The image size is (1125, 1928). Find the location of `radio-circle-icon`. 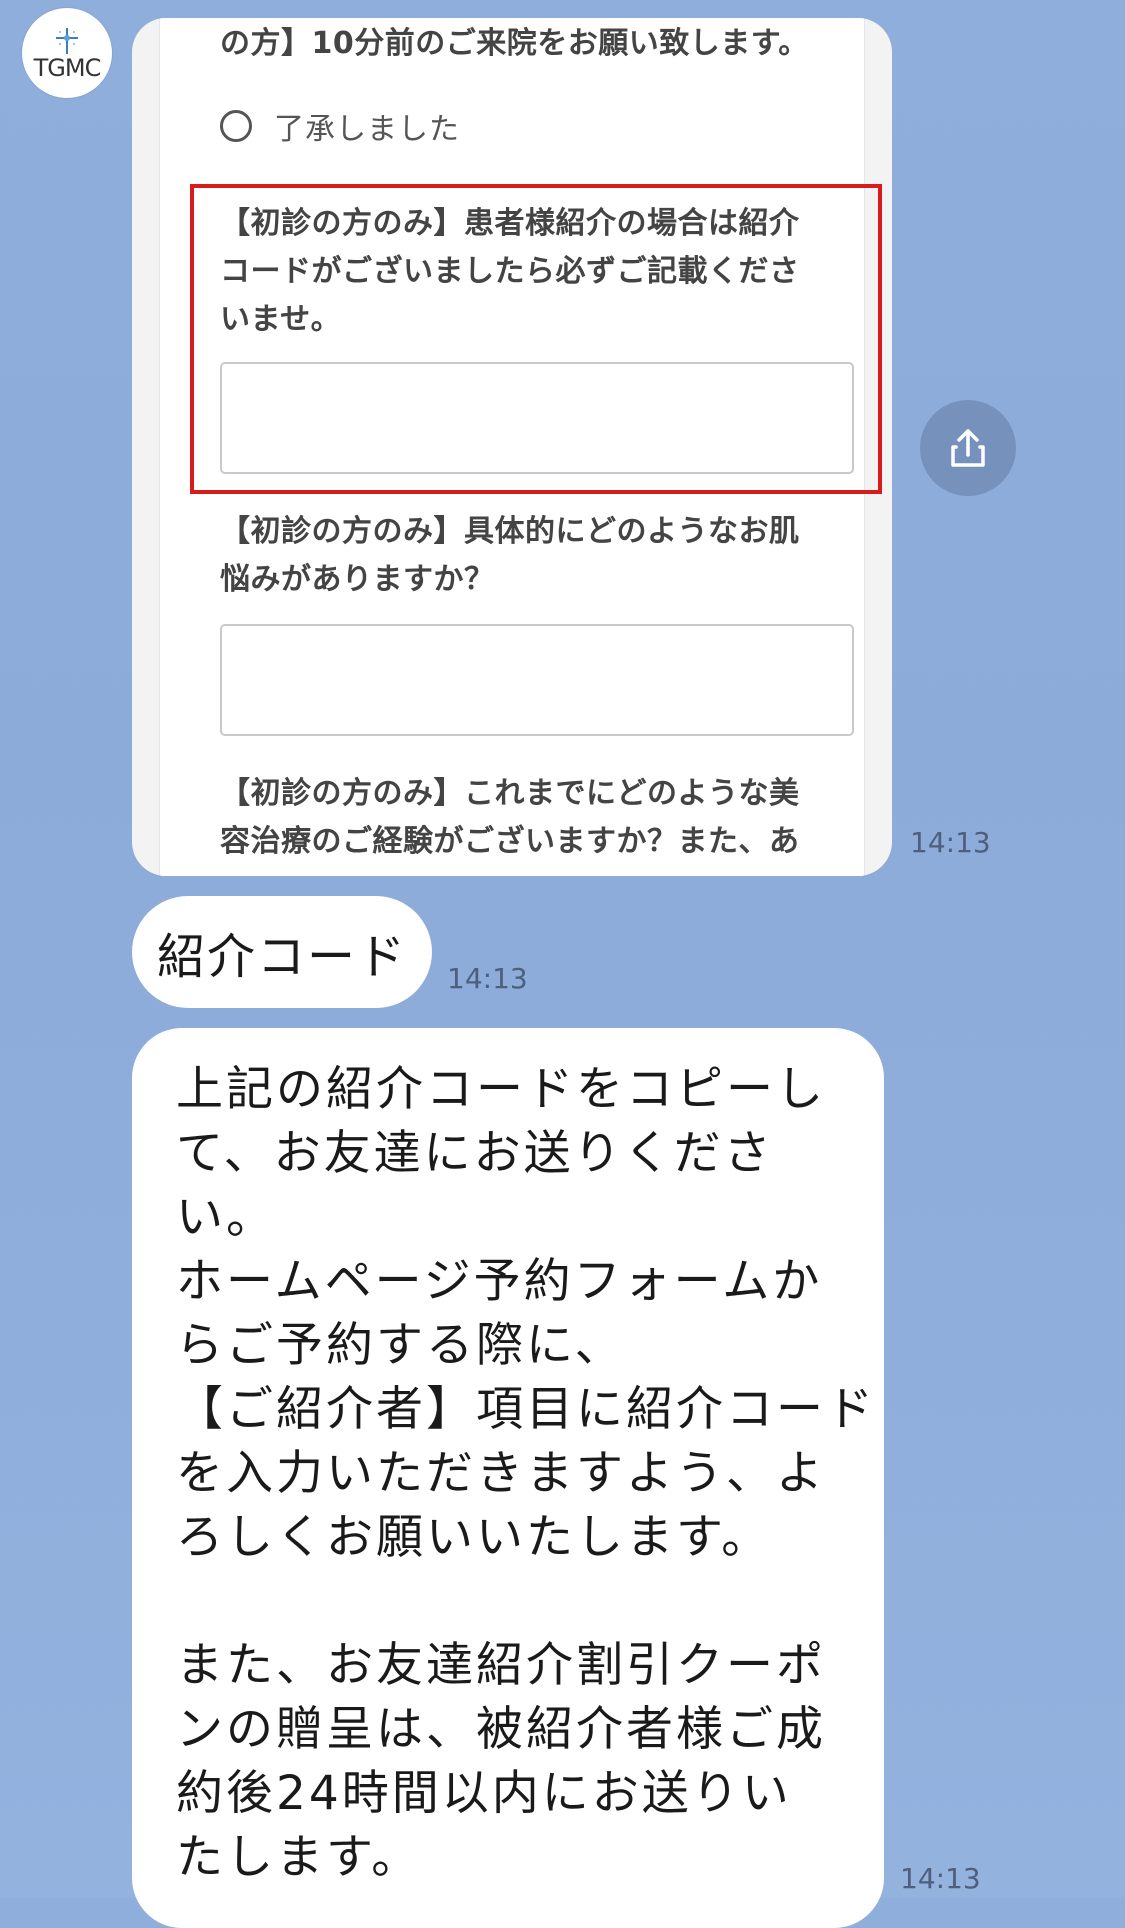

radio-circle-icon is located at coordinates (236, 126).